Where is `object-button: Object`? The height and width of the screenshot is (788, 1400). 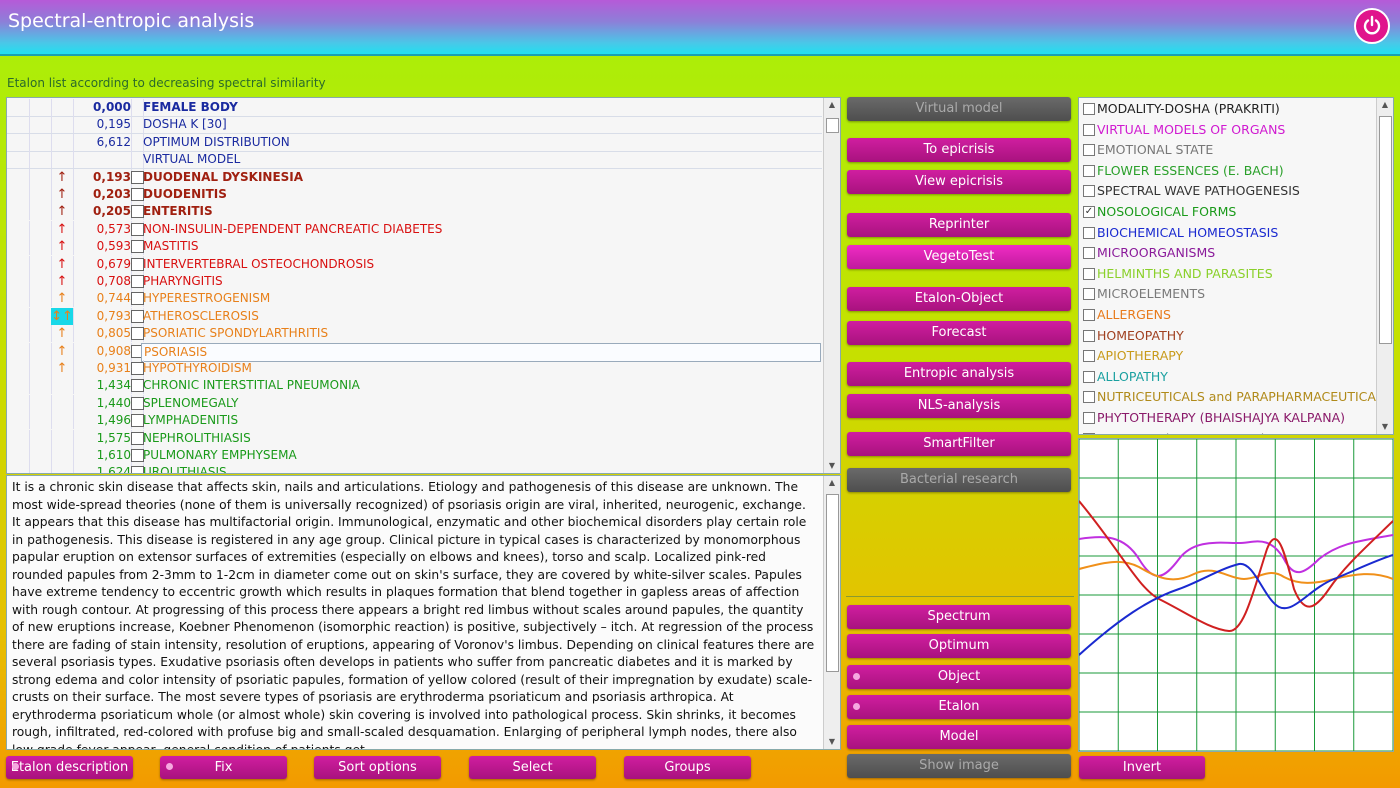 object-button: Object is located at coordinates (959, 677).